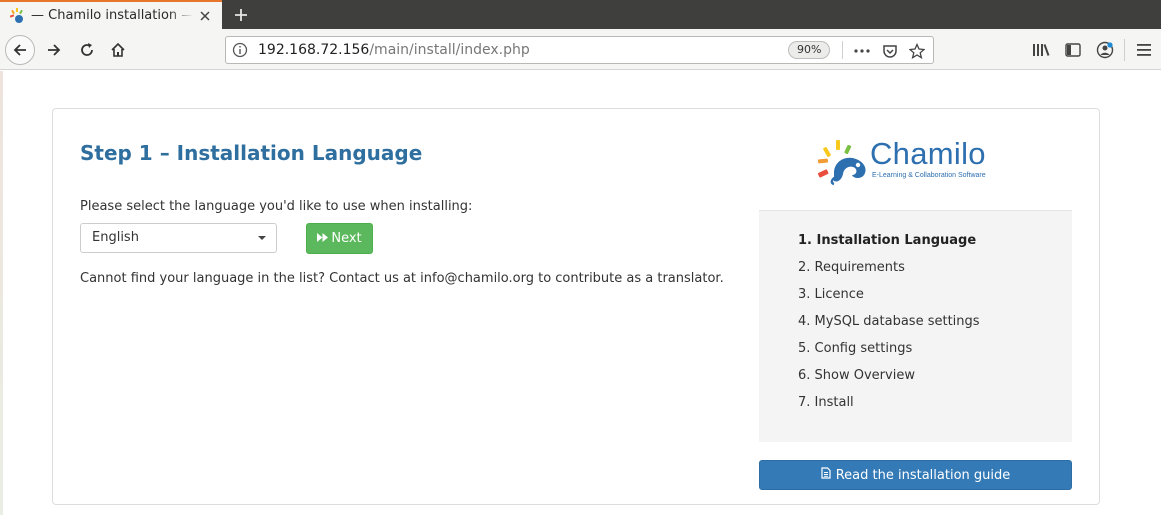 Image resolution: width=1161 pixels, height=515 pixels. Describe the element at coordinates (1124, 50) in the screenshot. I see `toolbar-divider` at that location.